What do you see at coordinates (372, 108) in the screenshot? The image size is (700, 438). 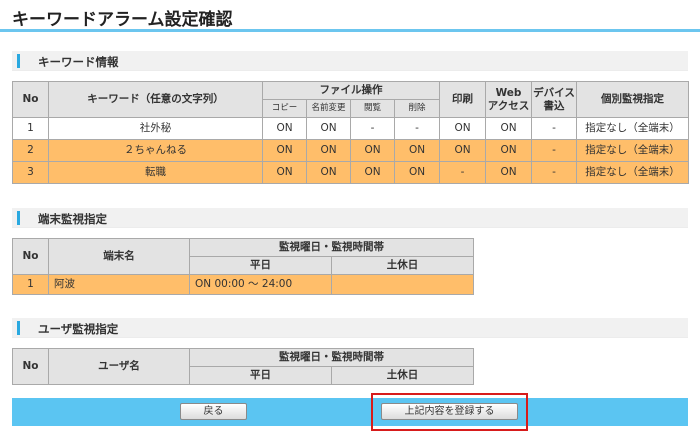 I see `col-header-view: 閲覧` at bounding box center [372, 108].